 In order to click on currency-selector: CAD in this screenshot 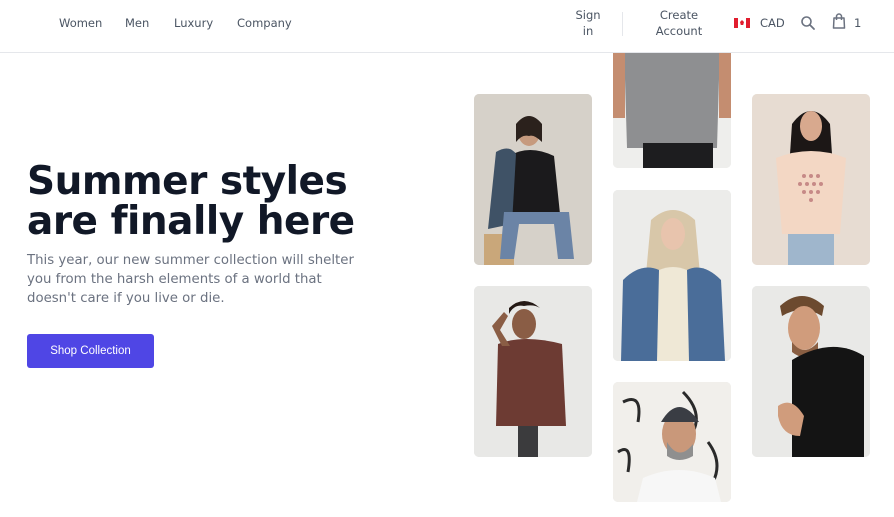, I will do `click(759, 23)`.